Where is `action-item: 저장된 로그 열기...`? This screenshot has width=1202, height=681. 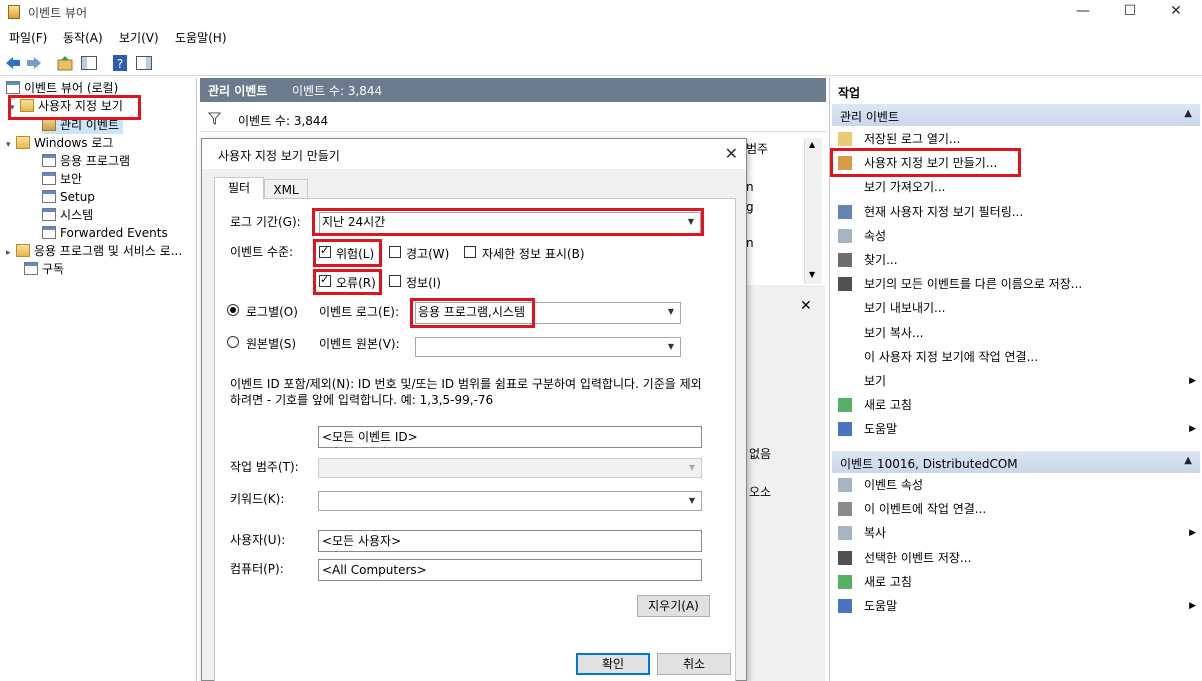
action-item: 저장된 로그 열기... is located at coordinates (1014, 139).